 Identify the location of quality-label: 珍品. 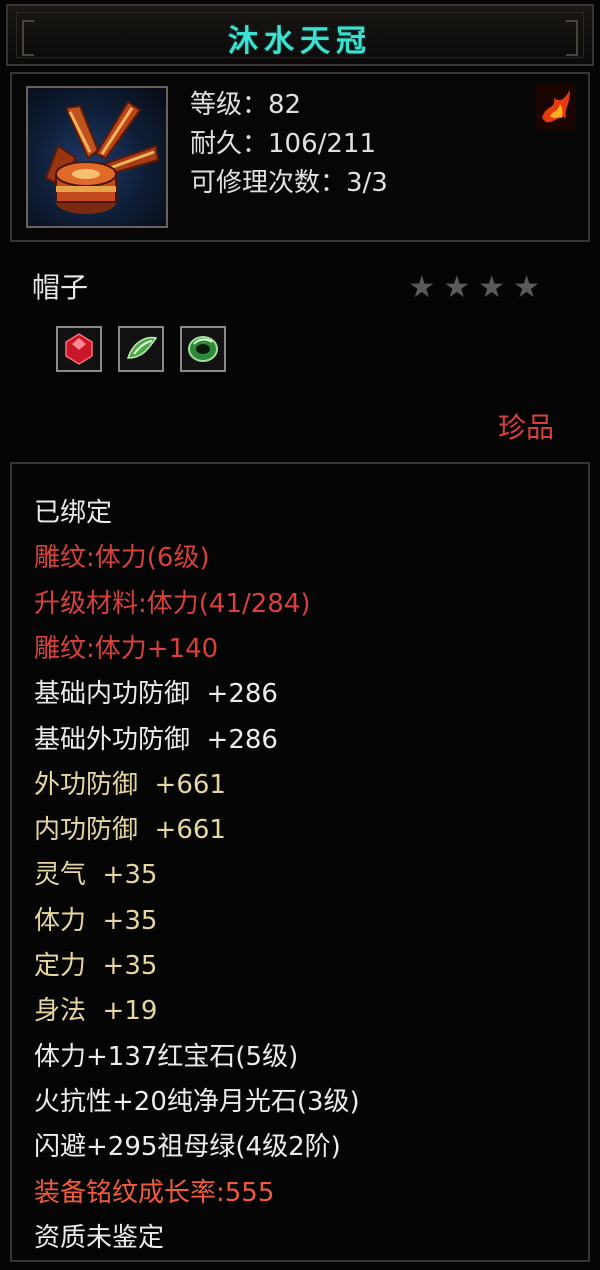
(525, 427).